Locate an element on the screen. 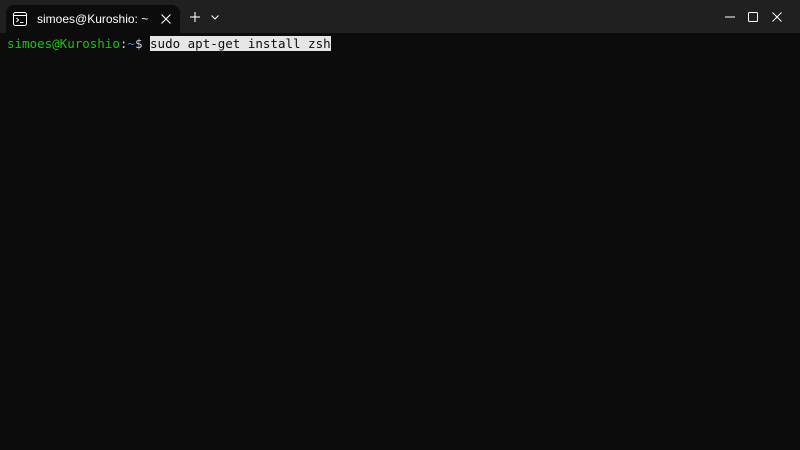 The image size is (800, 450). chevron-down-icon is located at coordinates (215, 17).